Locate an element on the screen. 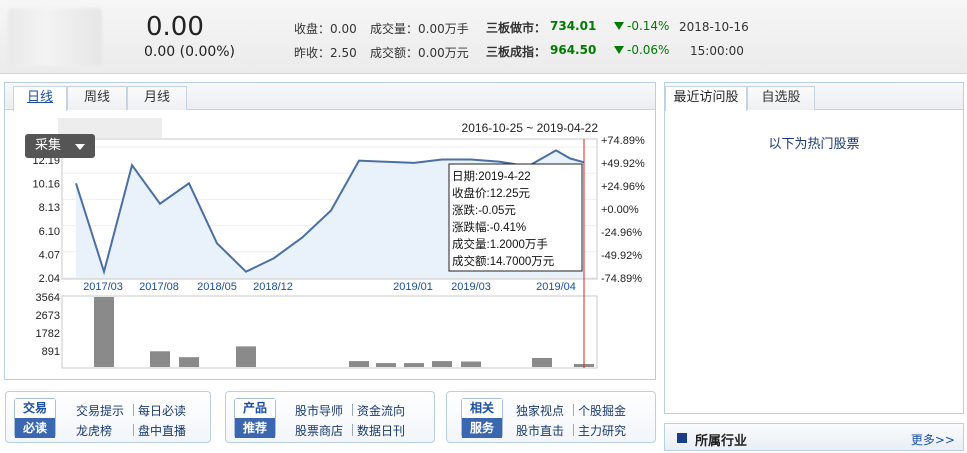 The image size is (967, 453). hot-stocks-label: 以下为热门股票 is located at coordinates (814, 144).